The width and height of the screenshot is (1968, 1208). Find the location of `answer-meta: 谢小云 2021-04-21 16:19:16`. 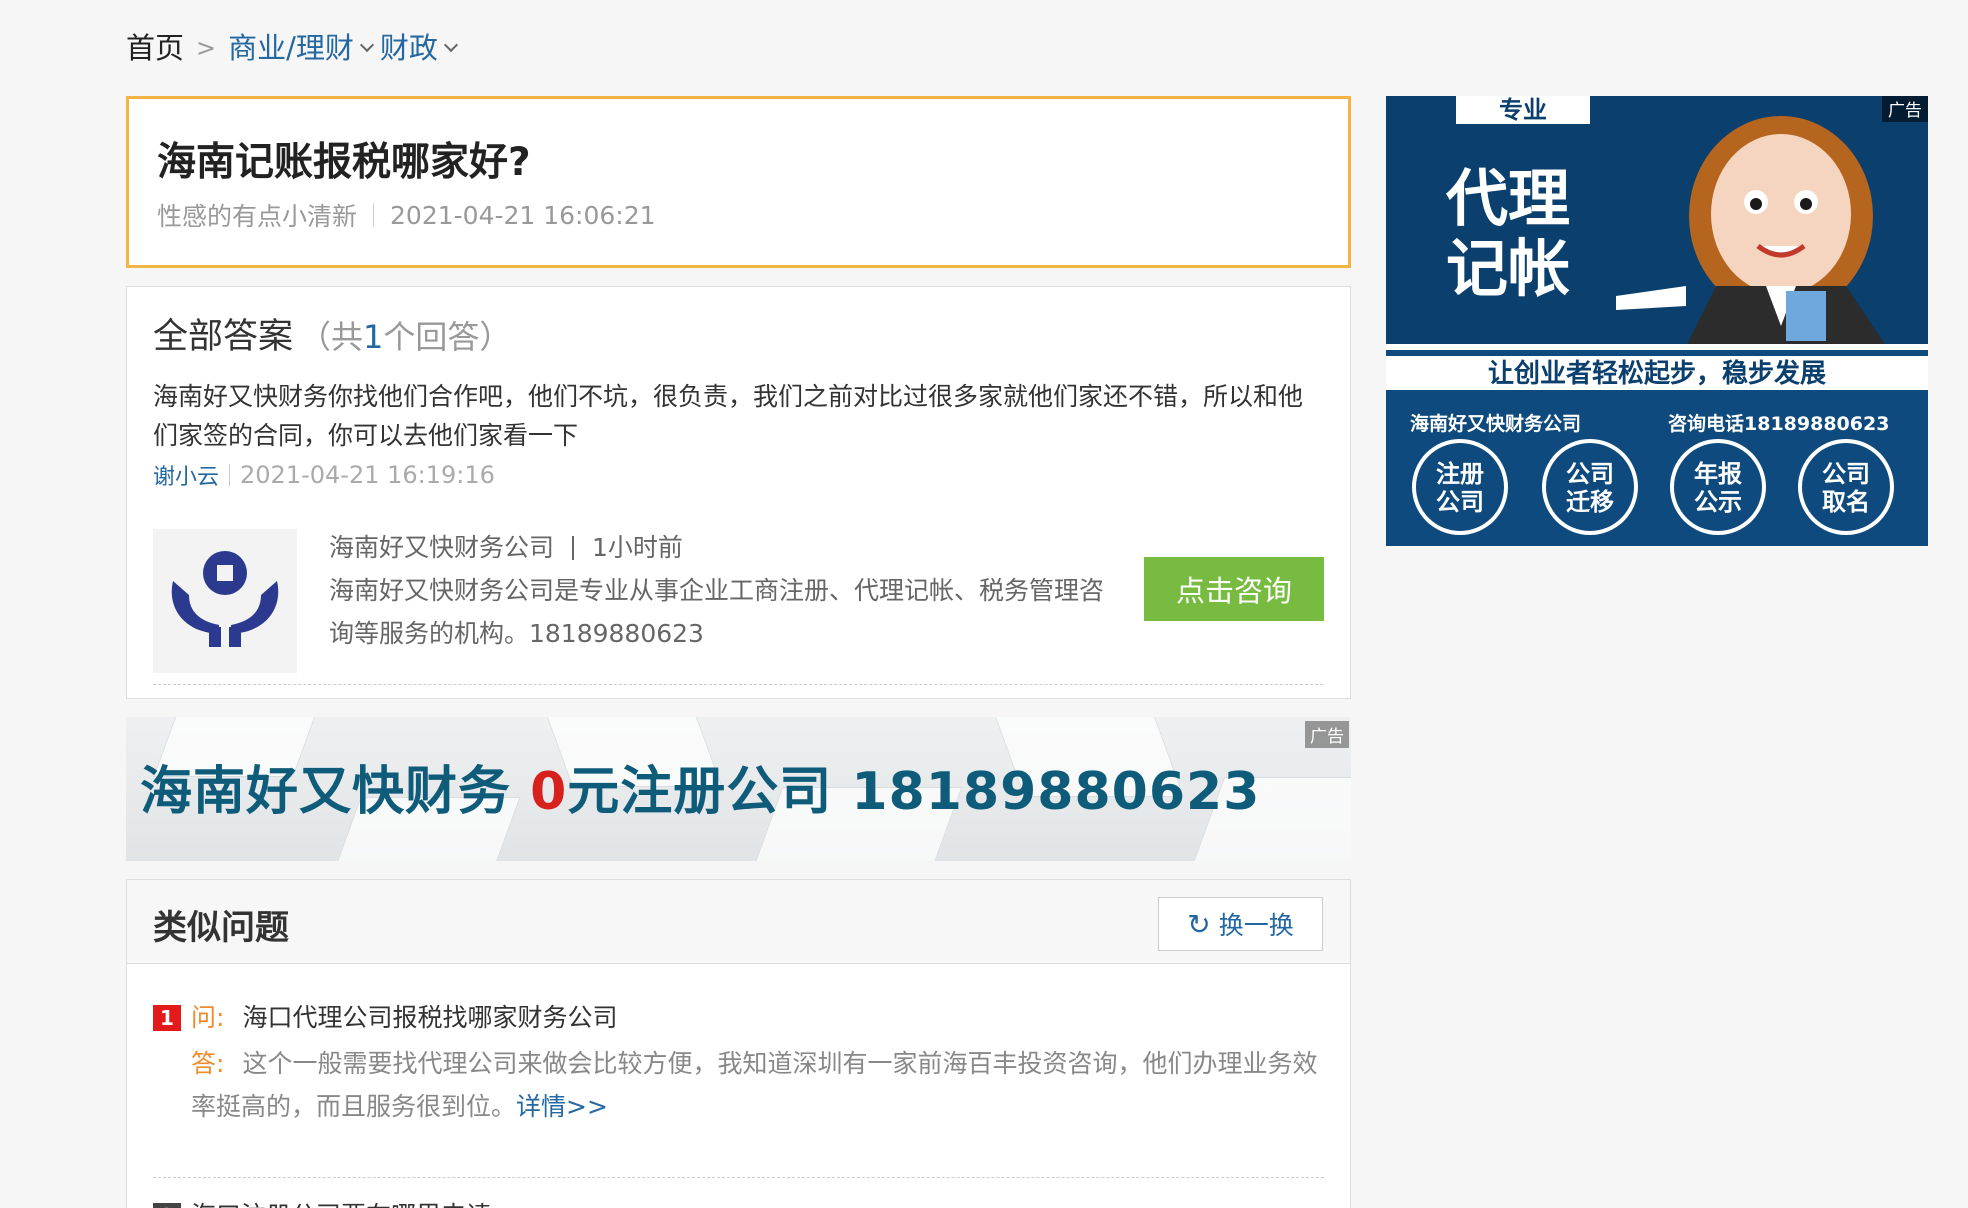

answer-meta: 谢小云 2021-04-21 16:19:16 is located at coordinates (738, 475).